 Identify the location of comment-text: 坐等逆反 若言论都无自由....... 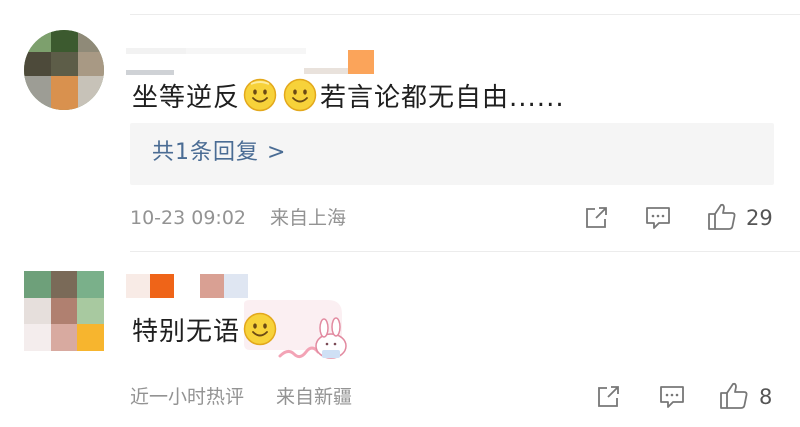
(348, 96).